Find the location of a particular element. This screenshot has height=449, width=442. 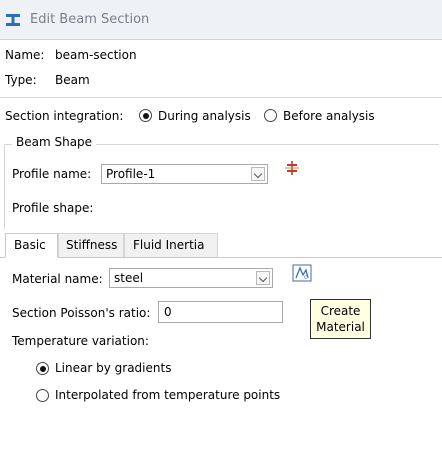

interpolated-points-label: Interpolated from temperature points is located at coordinates (167, 395).